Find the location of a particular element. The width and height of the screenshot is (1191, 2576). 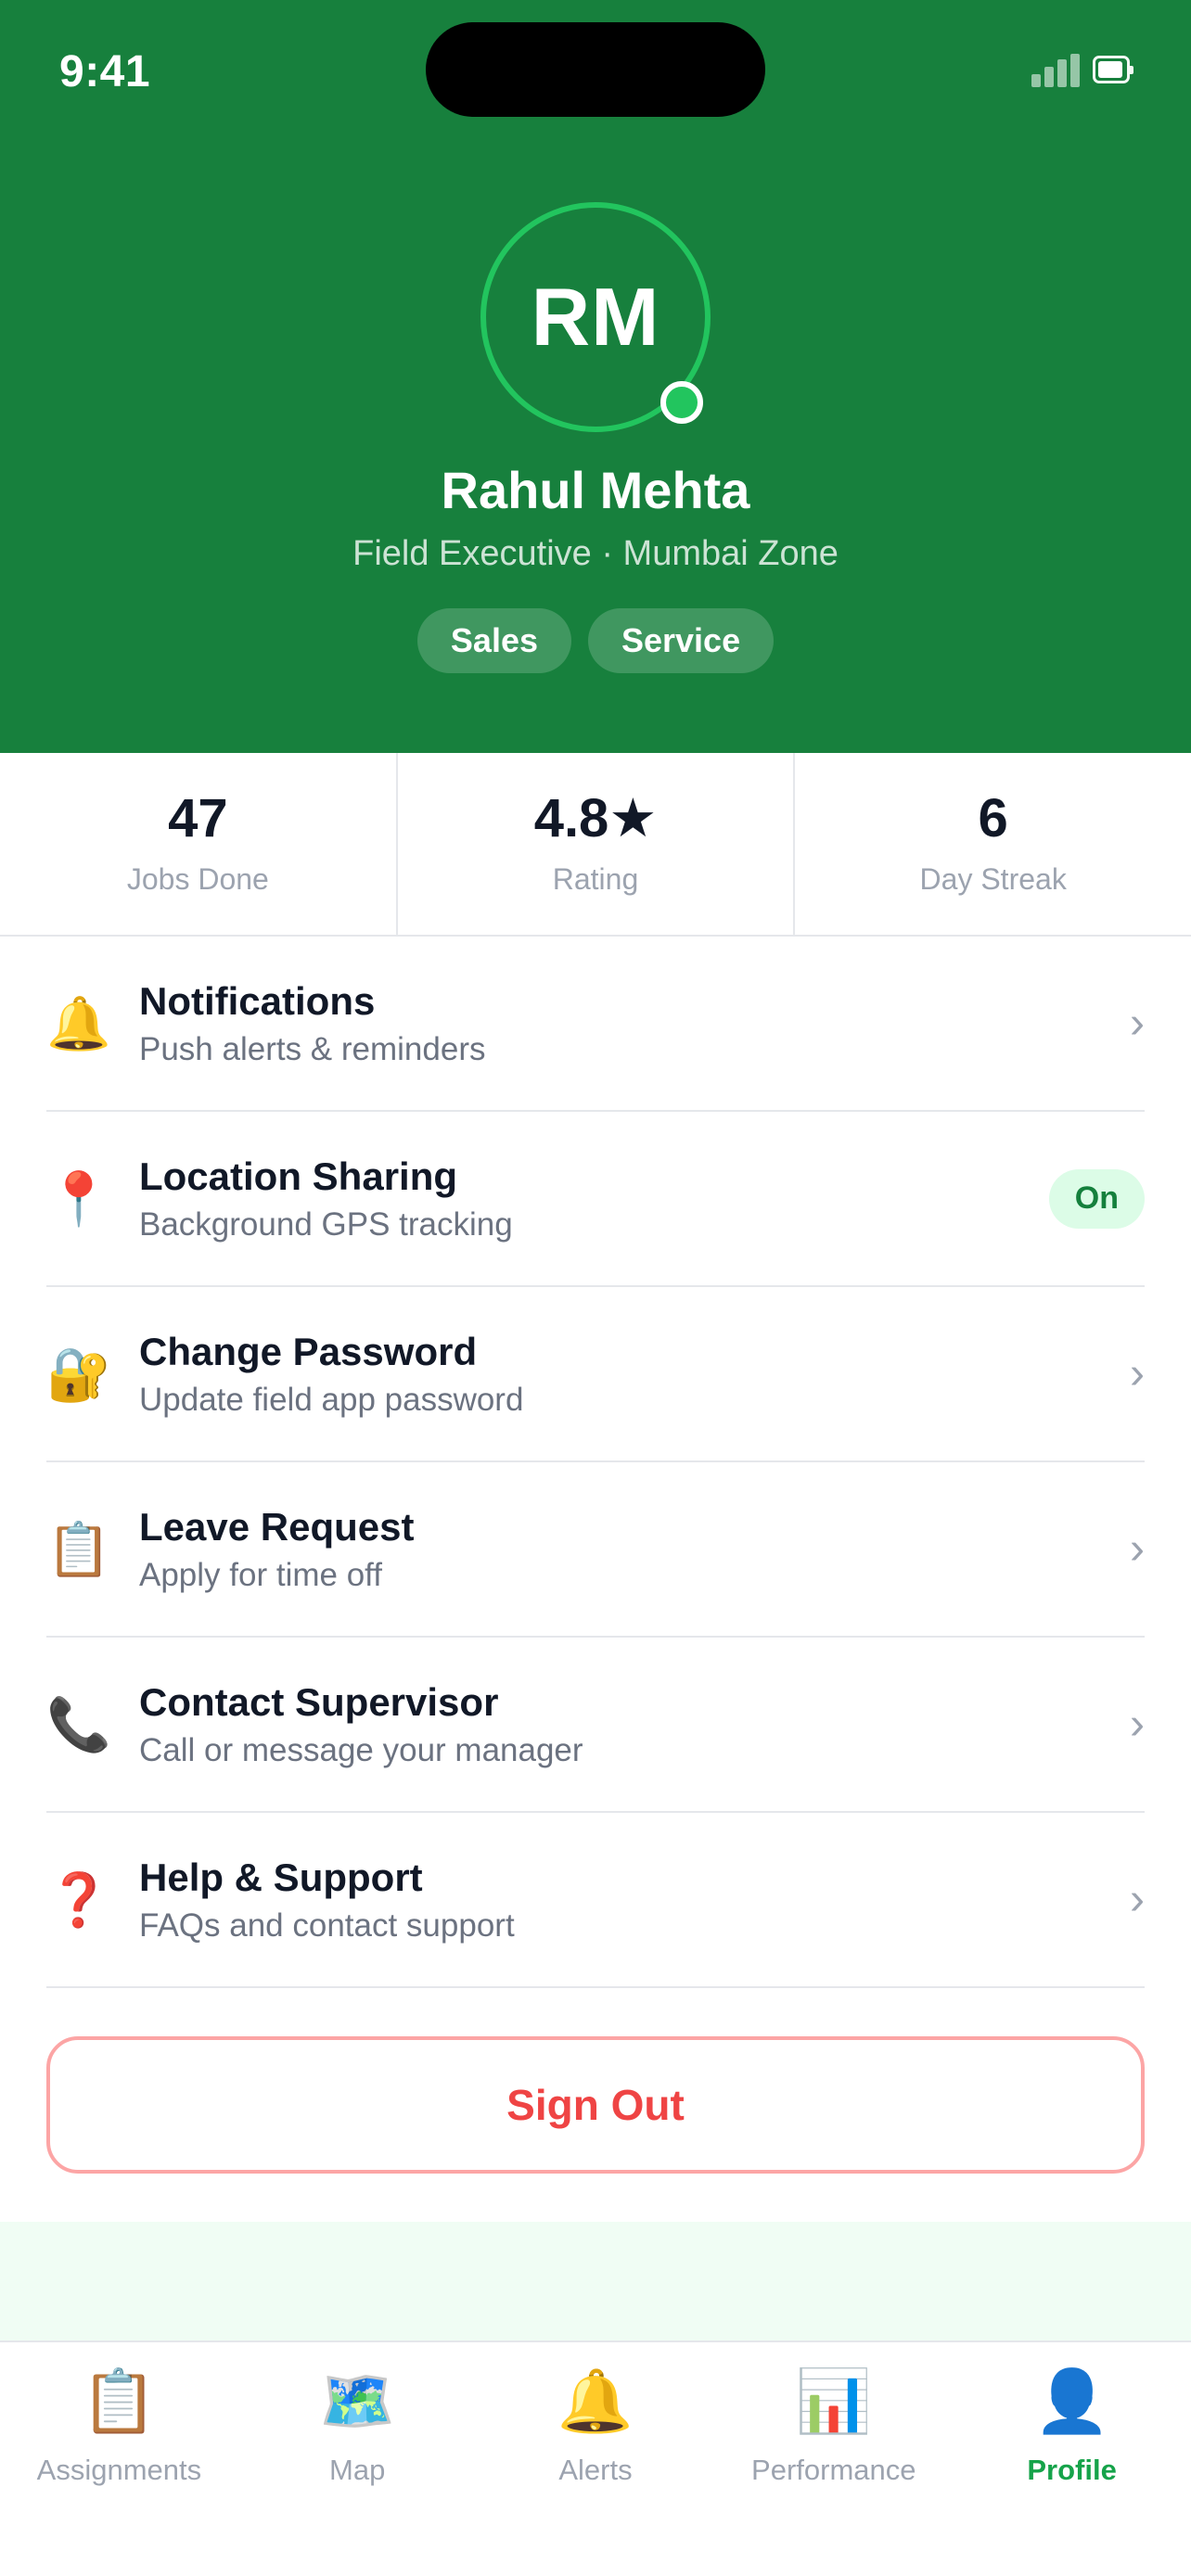

menu-item-title: Change Password is located at coordinates (308, 1352).